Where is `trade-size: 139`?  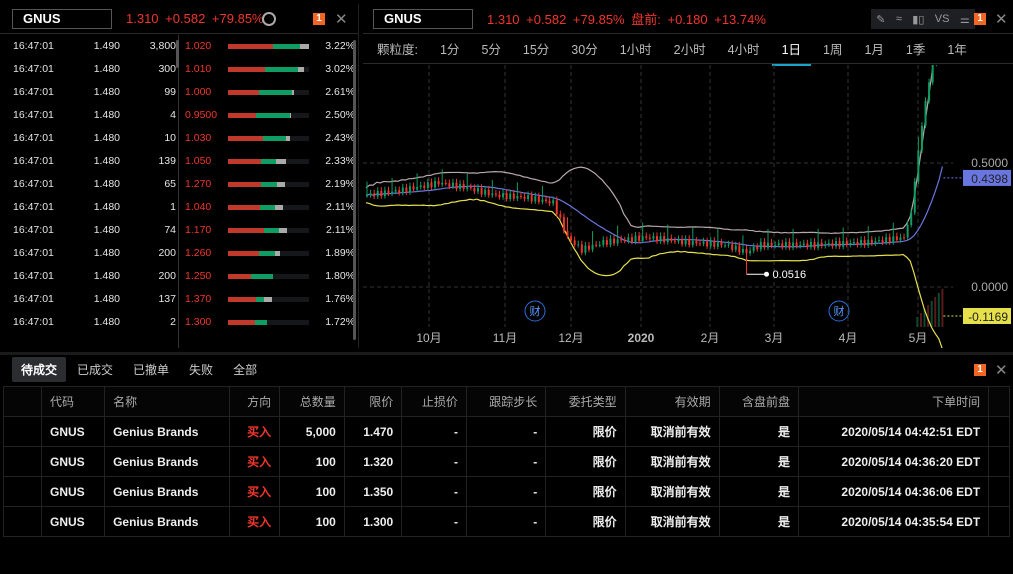
trade-size: 139 is located at coordinates (167, 161).